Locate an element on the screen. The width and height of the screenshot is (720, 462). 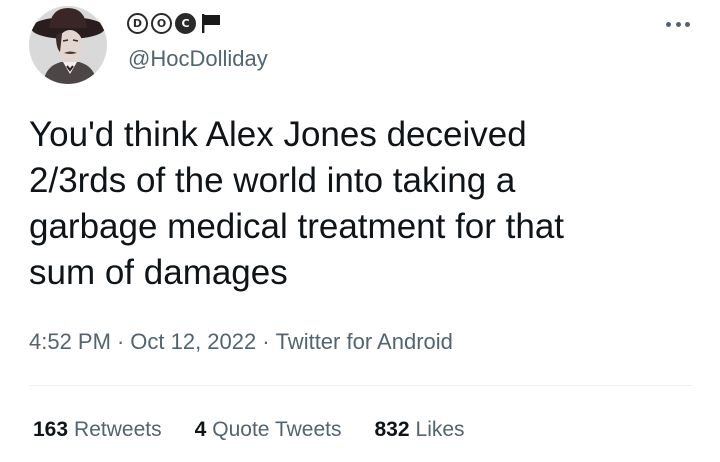
display-name-letter: O is located at coordinates (161, 23).